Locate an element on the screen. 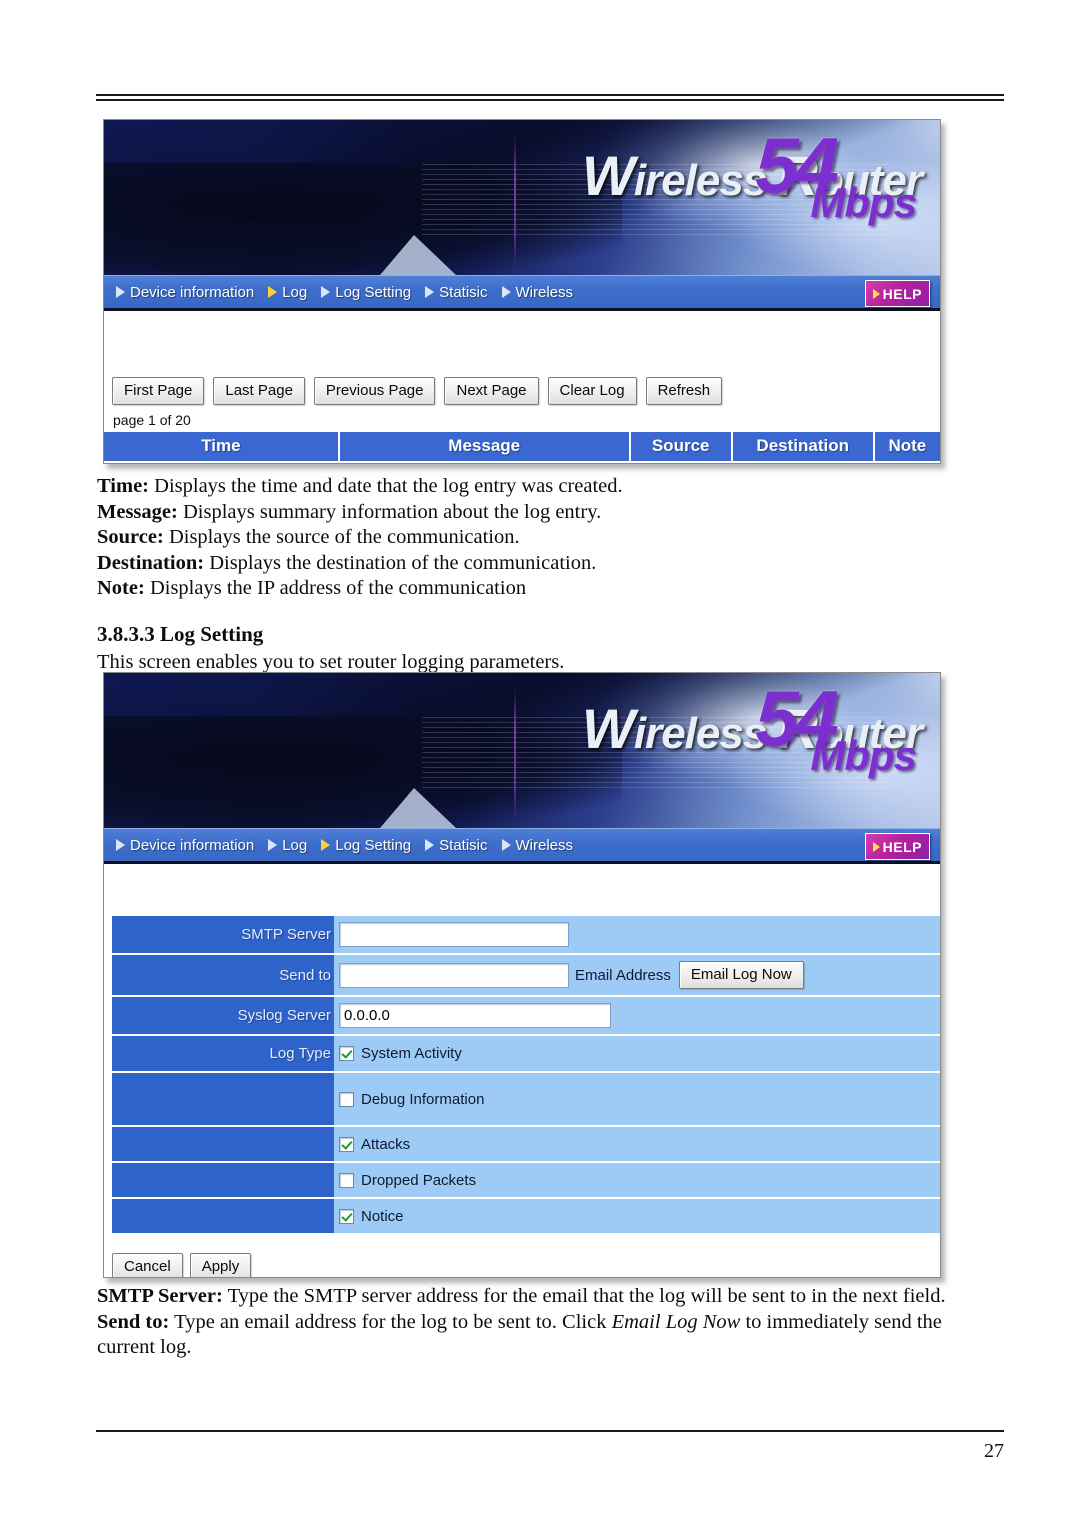 Image resolution: width=1080 pixels, height=1528 pixels. brand-outer: outer is located at coordinates (870, 180).